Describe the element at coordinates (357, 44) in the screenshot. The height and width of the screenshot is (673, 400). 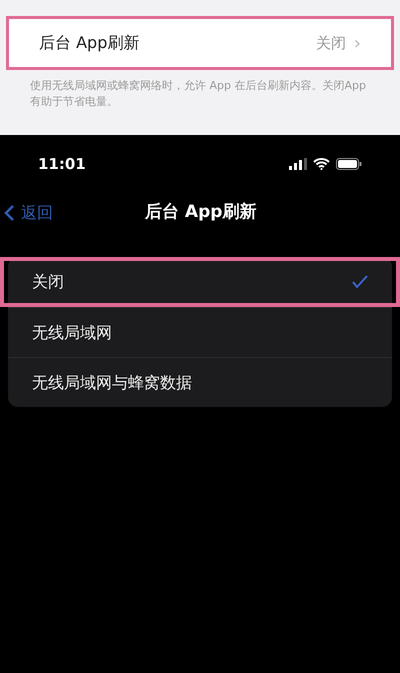
I see `chevron: ›` at that location.